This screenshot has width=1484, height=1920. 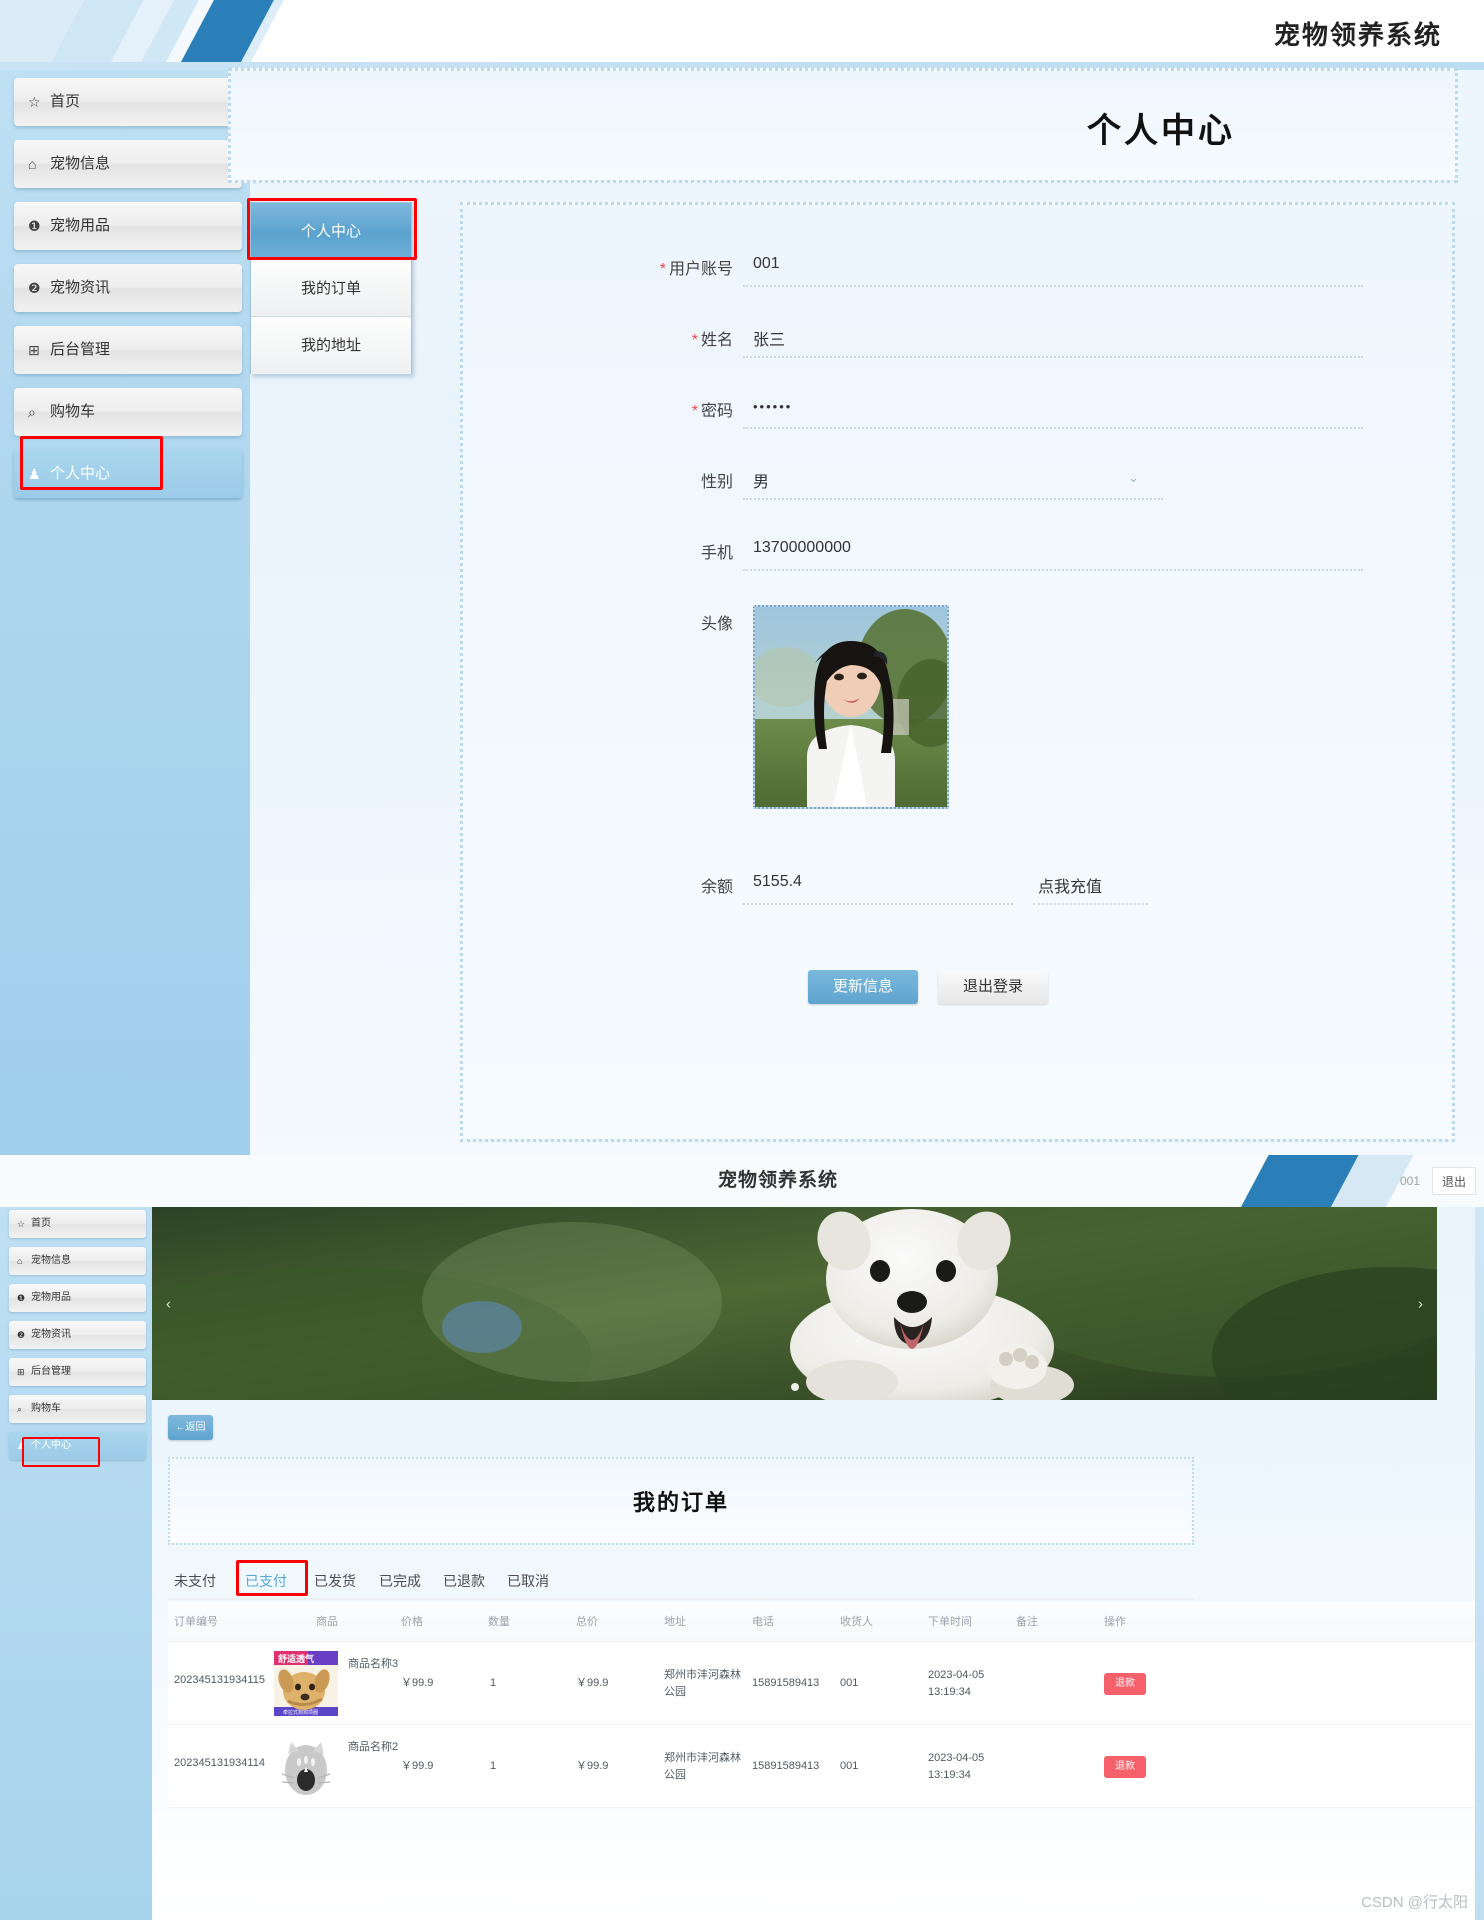 What do you see at coordinates (51, 1260) in the screenshot?
I see `sidebar2-item-label: 宠物信息` at bounding box center [51, 1260].